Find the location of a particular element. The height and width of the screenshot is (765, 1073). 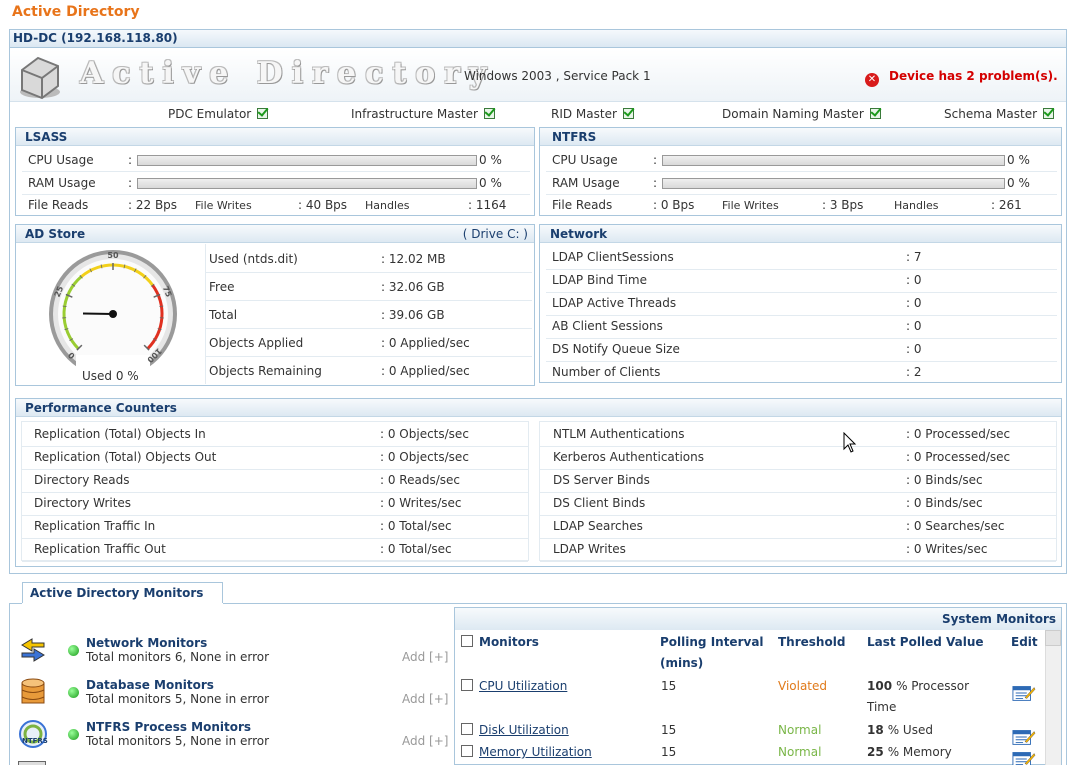

ad-store-row-value: : 32.06 GB is located at coordinates (413, 287).